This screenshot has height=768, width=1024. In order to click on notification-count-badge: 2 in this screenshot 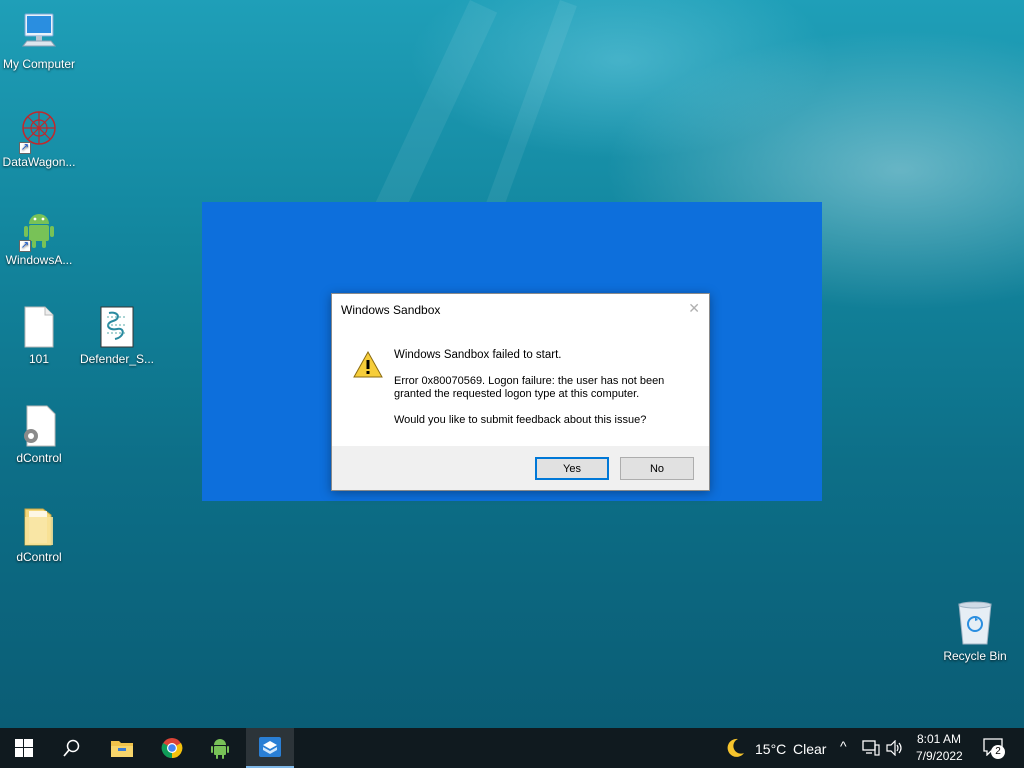, I will do `click(998, 752)`.